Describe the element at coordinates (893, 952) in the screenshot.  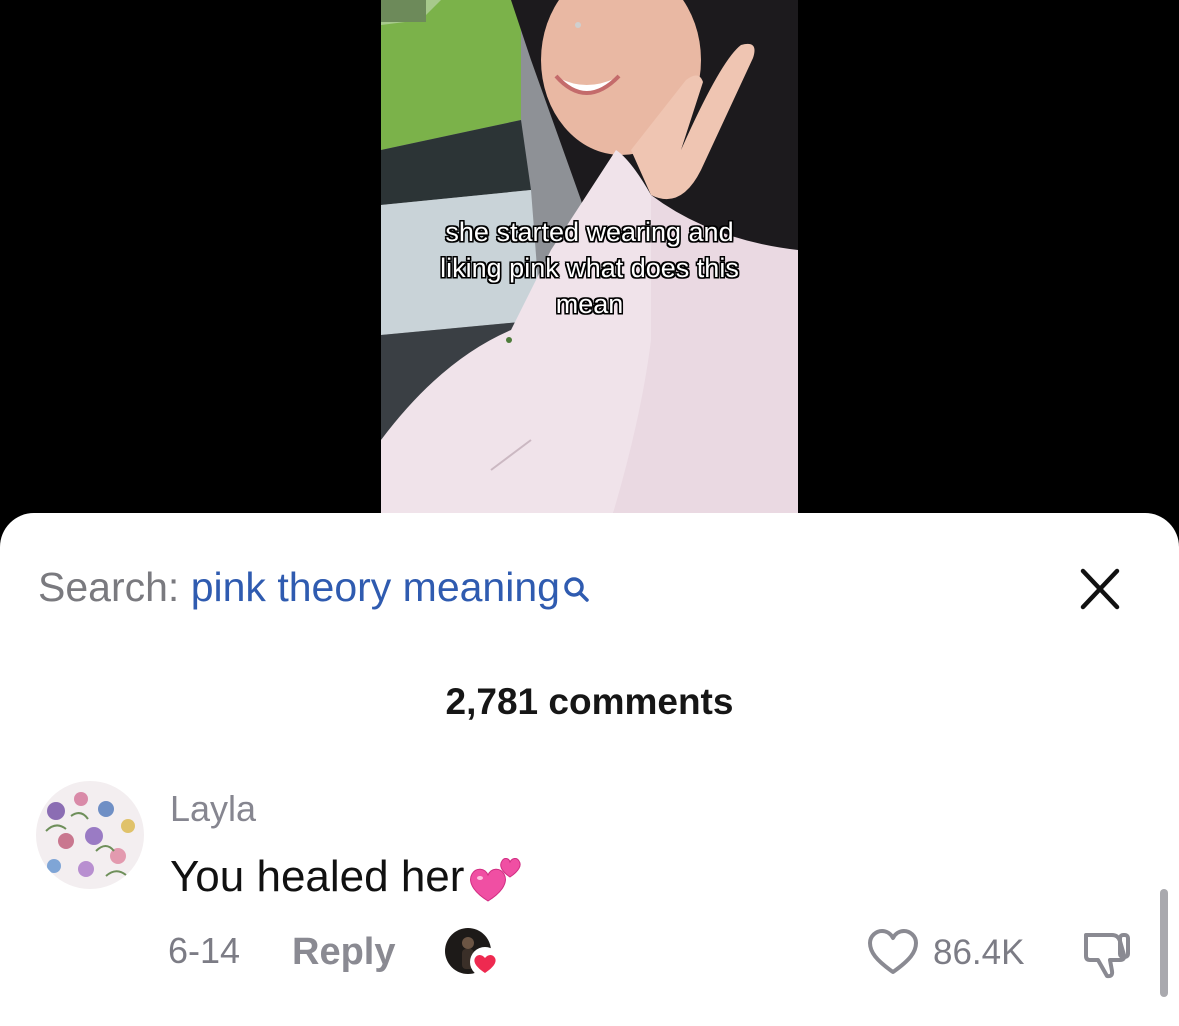
I see `heart-outline-icon` at that location.